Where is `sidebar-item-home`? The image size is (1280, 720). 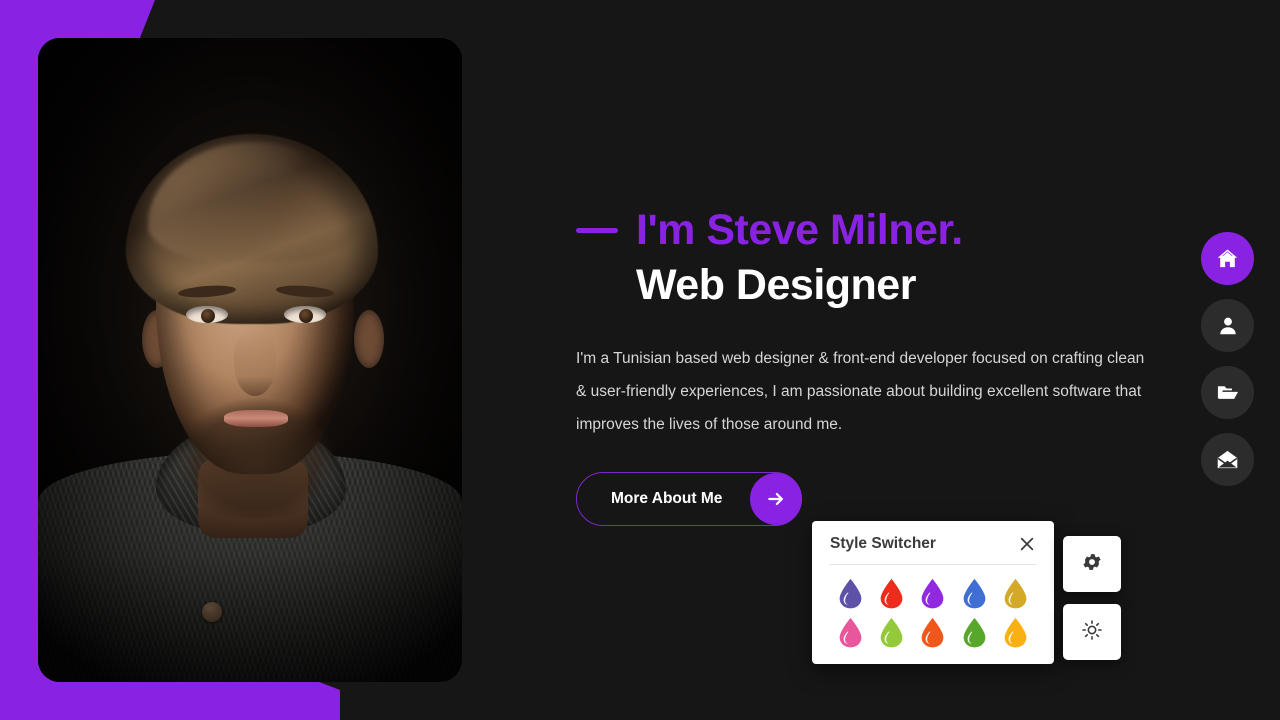 sidebar-item-home is located at coordinates (1227, 258).